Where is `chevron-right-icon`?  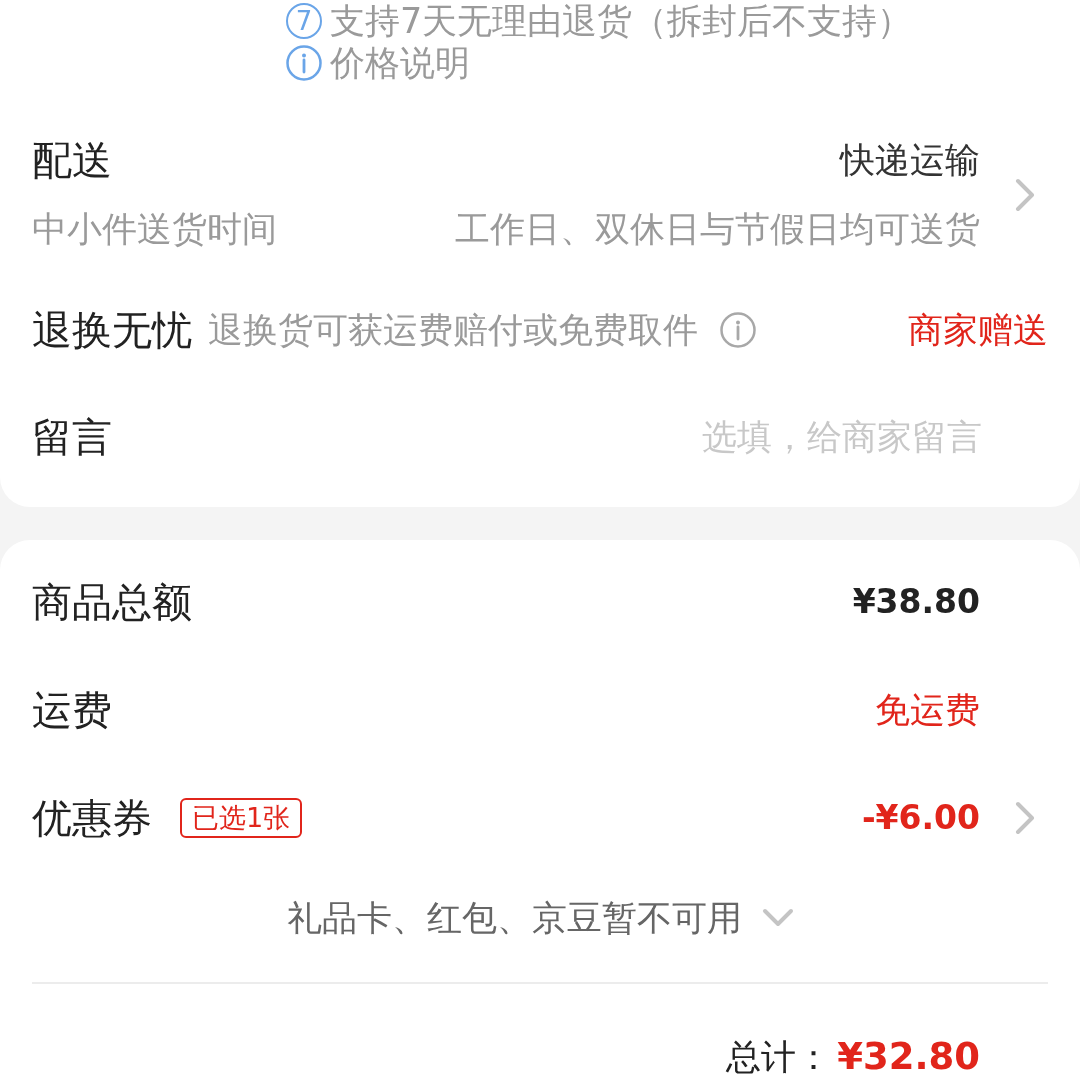
chevron-right-icon is located at coordinates (1025, 194).